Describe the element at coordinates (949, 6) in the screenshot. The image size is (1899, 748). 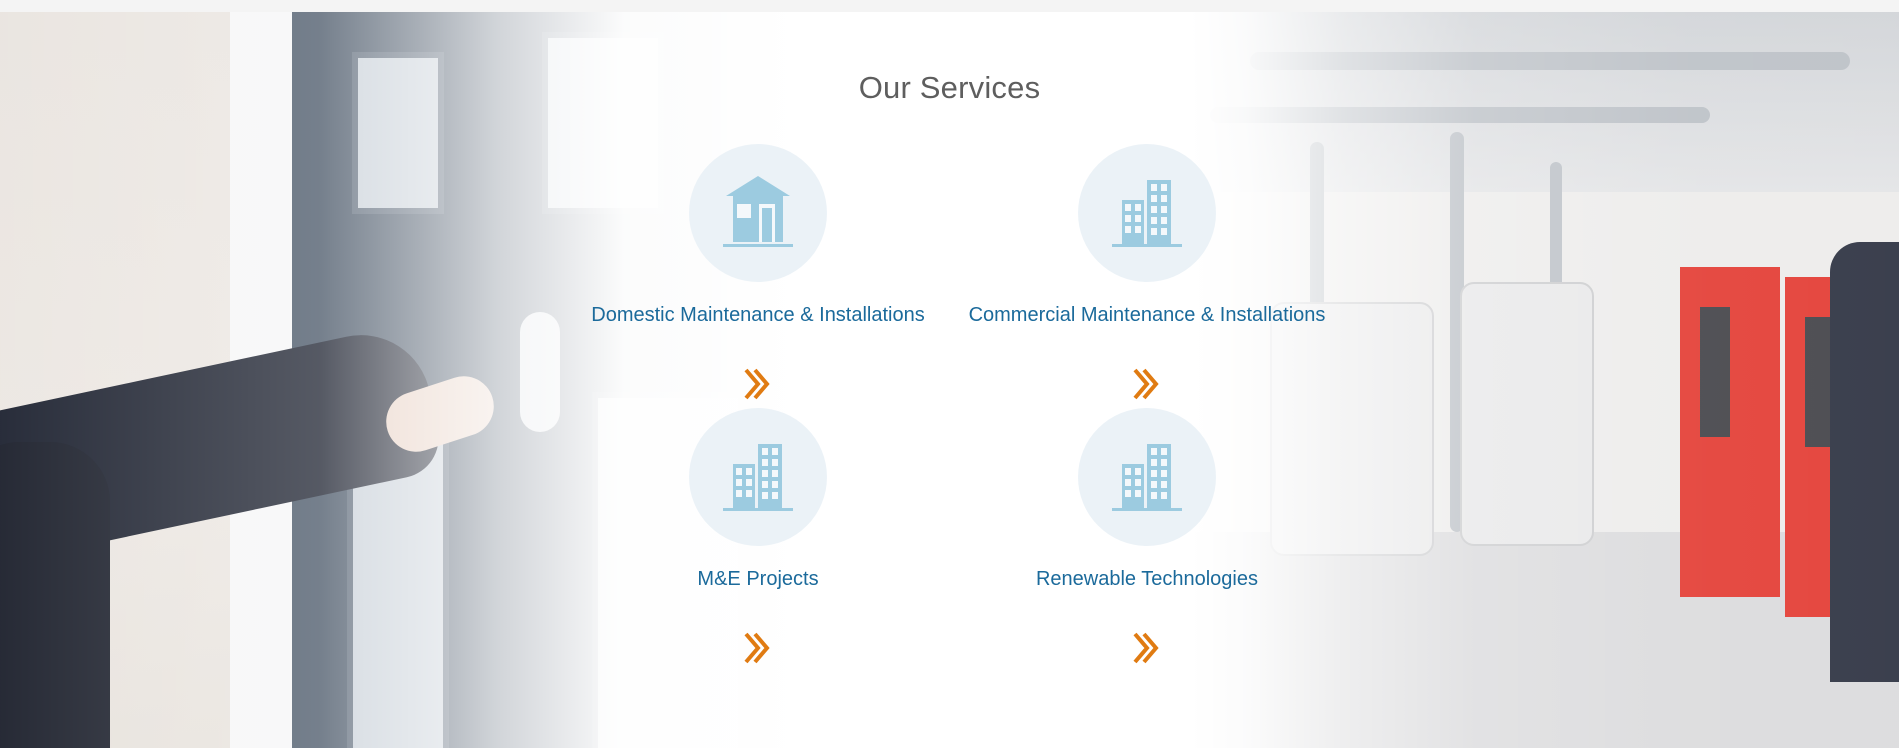
I see `top-strip` at that location.